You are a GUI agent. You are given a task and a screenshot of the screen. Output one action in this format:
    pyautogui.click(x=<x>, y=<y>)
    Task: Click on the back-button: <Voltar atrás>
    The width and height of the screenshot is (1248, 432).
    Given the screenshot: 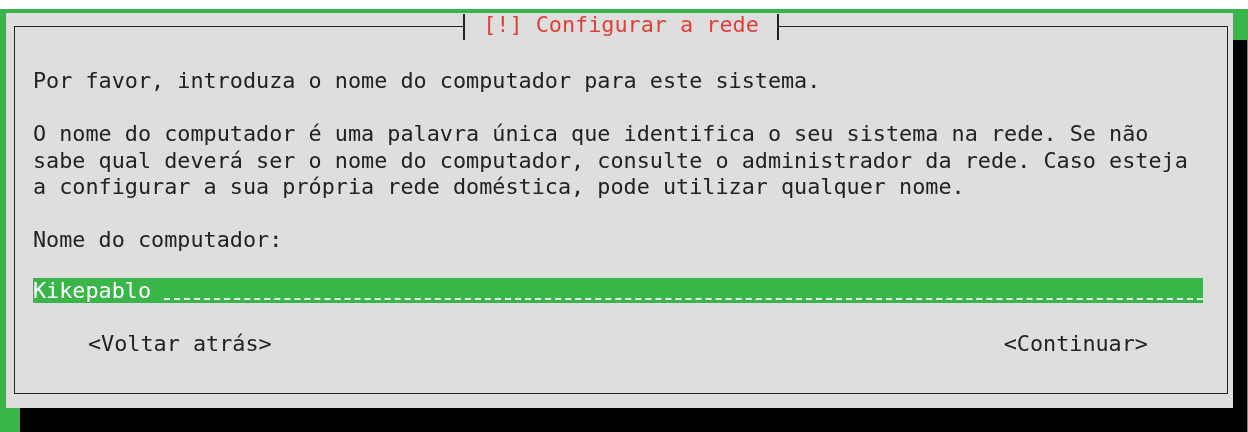 What is the action you would take?
    pyautogui.click(x=180, y=343)
    